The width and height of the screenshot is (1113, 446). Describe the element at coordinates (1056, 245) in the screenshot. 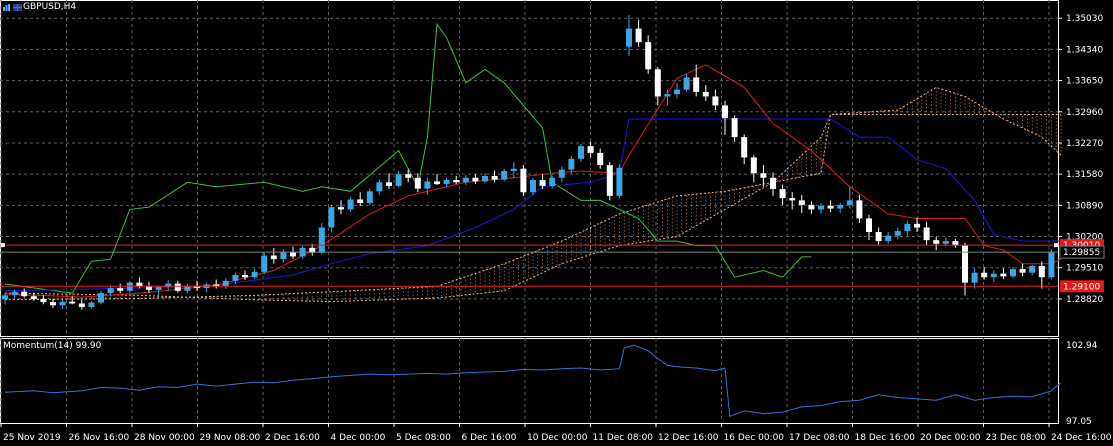

I see `line-handle` at that location.